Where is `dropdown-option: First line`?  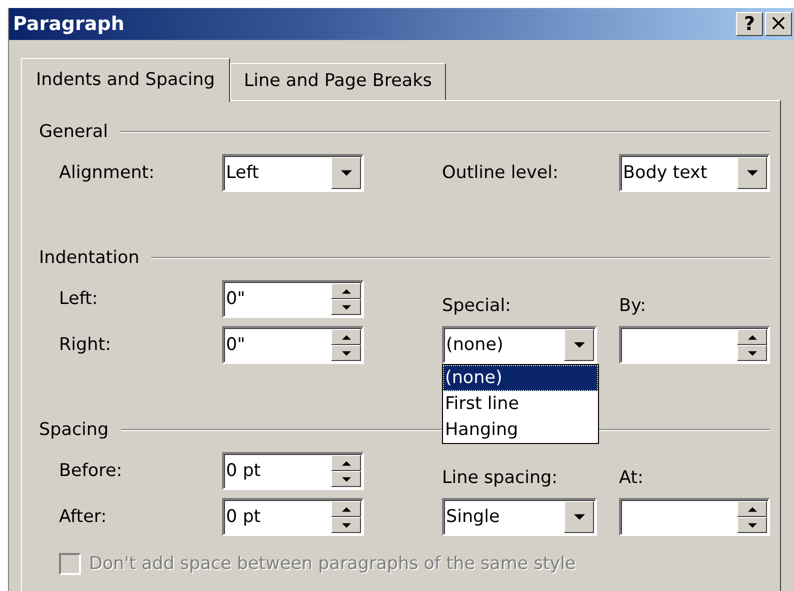
dropdown-option: First line is located at coordinates (520, 404).